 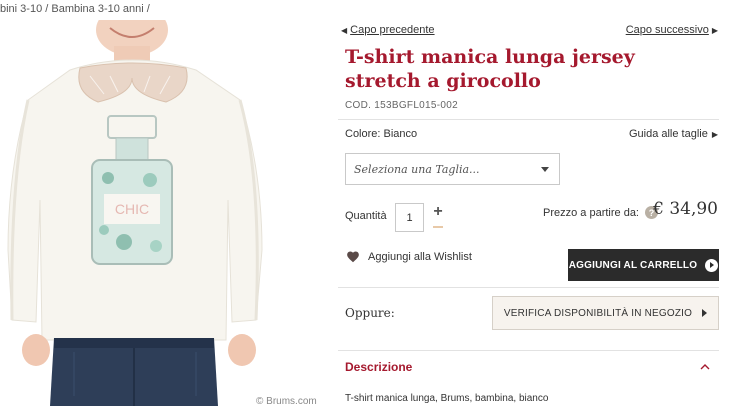 I want to click on previous-item-label: Capo precedente, so click(x=392, y=30).